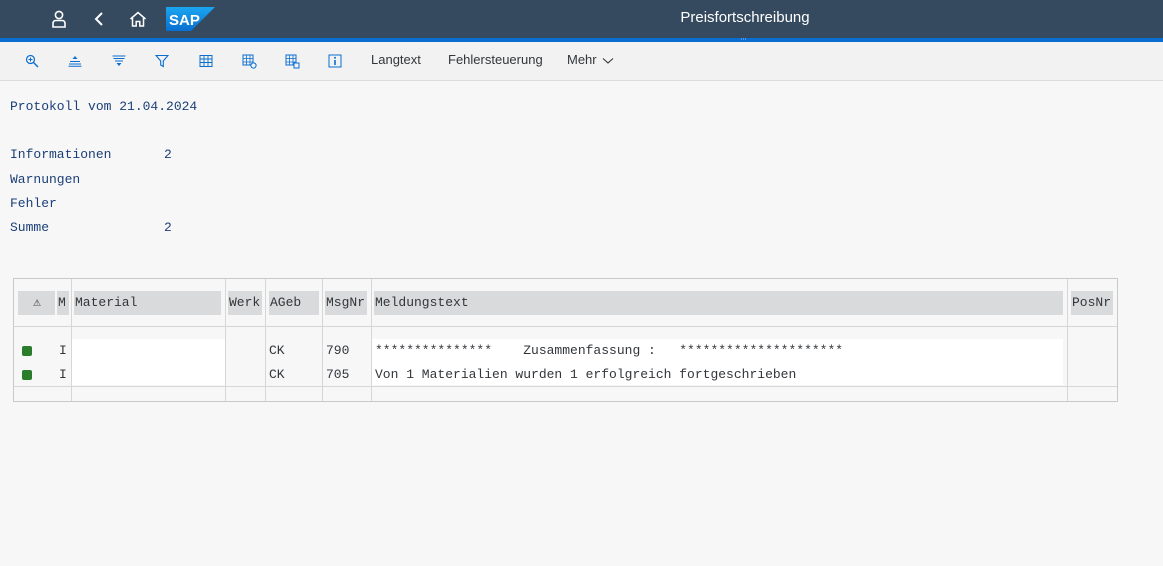 The height and width of the screenshot is (566, 1163). Describe the element at coordinates (745, 17) in the screenshot. I see `page-title: Preisfortschreibung` at that location.